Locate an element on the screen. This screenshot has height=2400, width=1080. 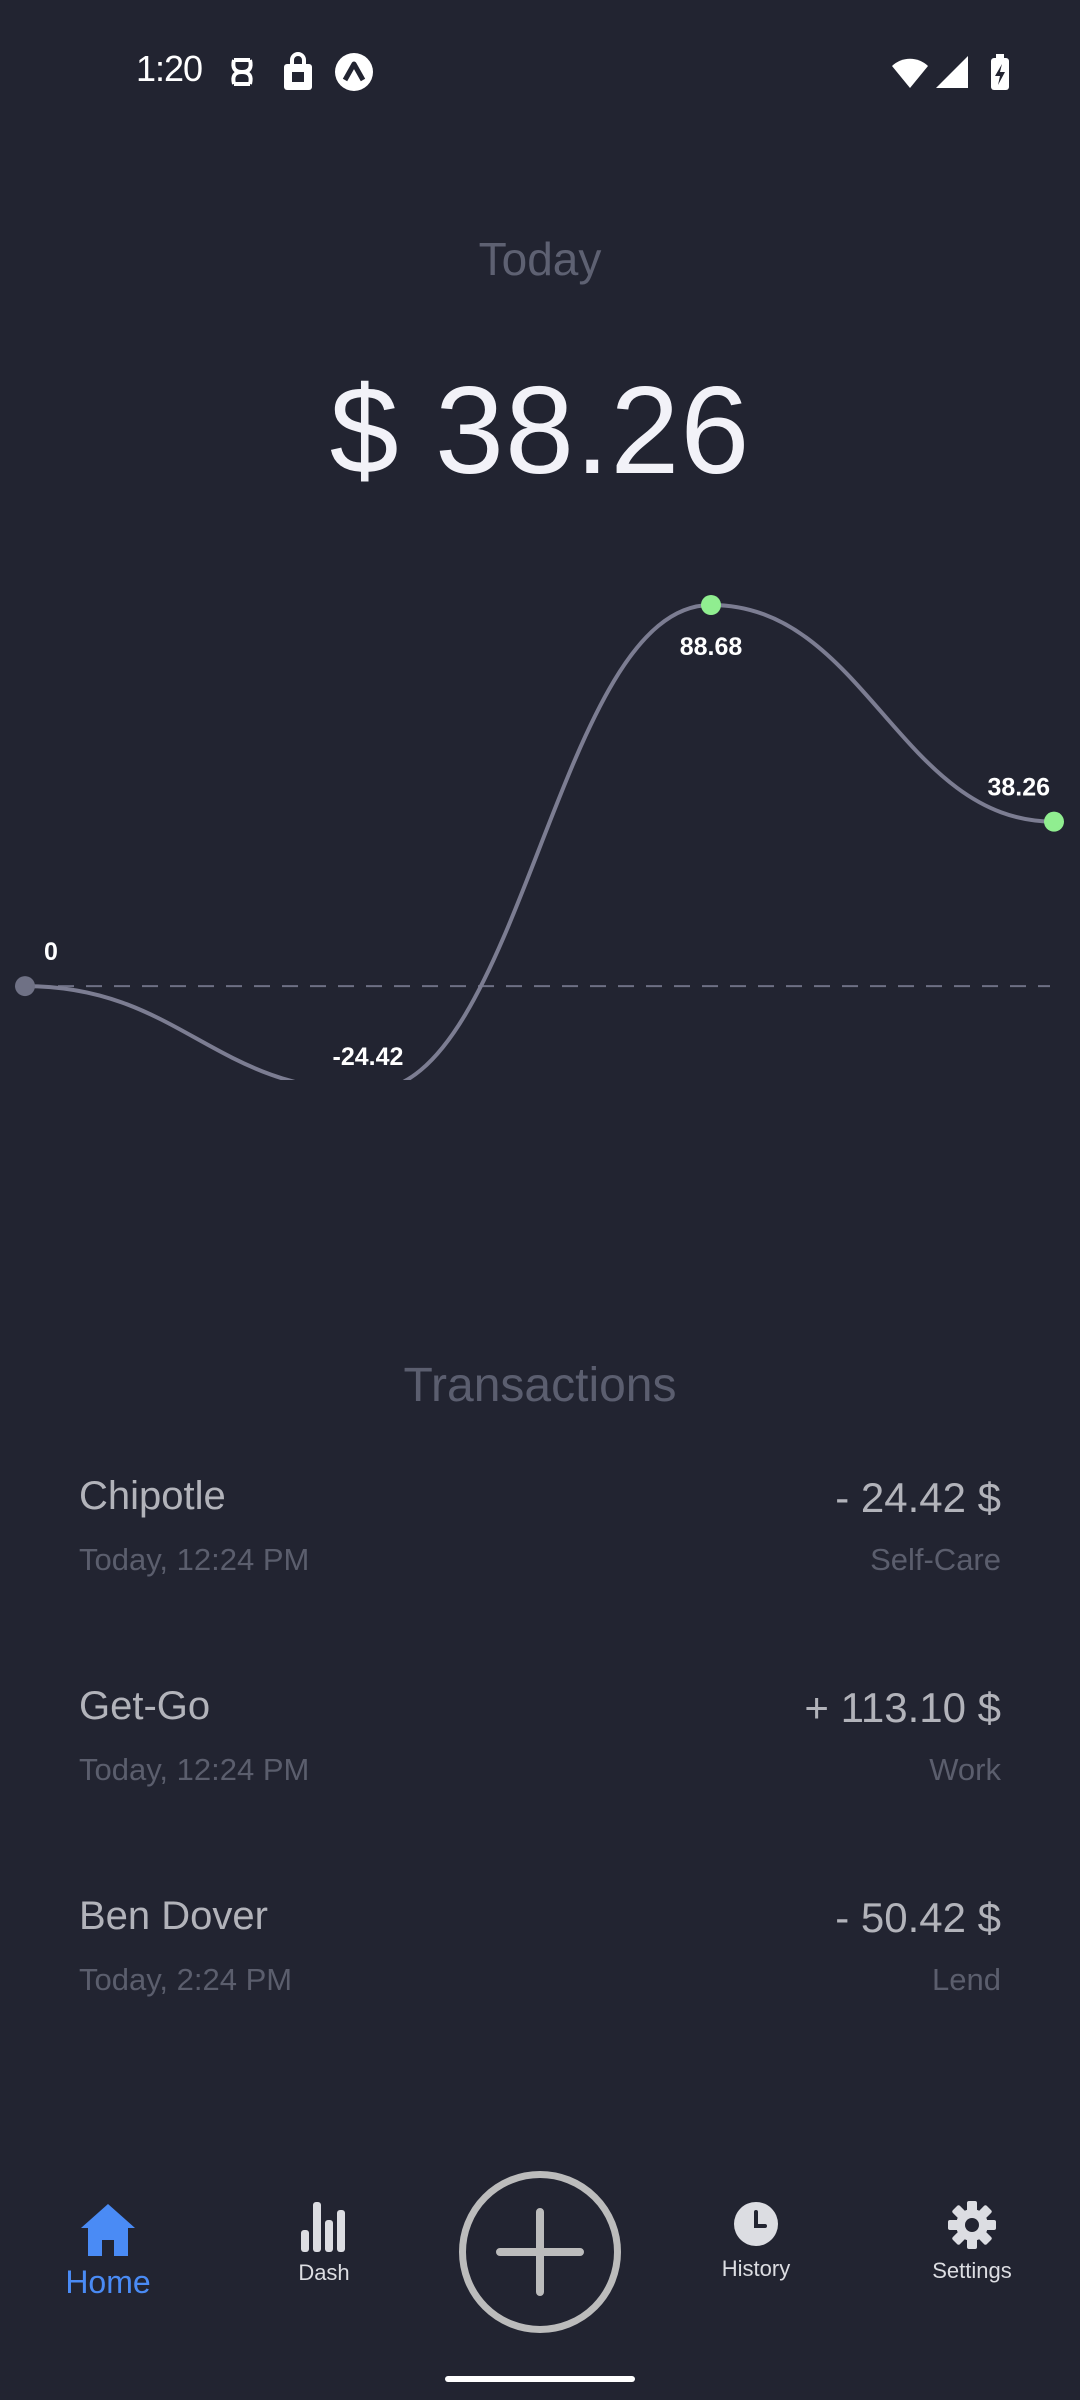
nav-settings-label: Settings is located at coordinates (972, 2270).